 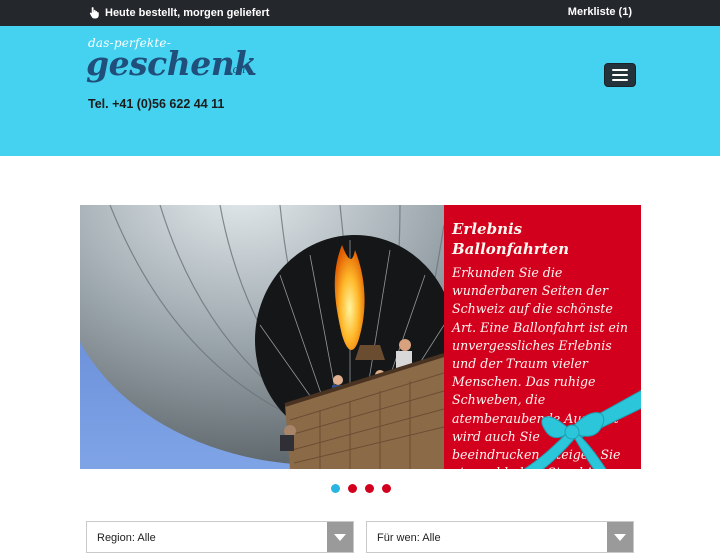 I want to click on wishlist-link: Merkliste (1), so click(x=600, y=12).